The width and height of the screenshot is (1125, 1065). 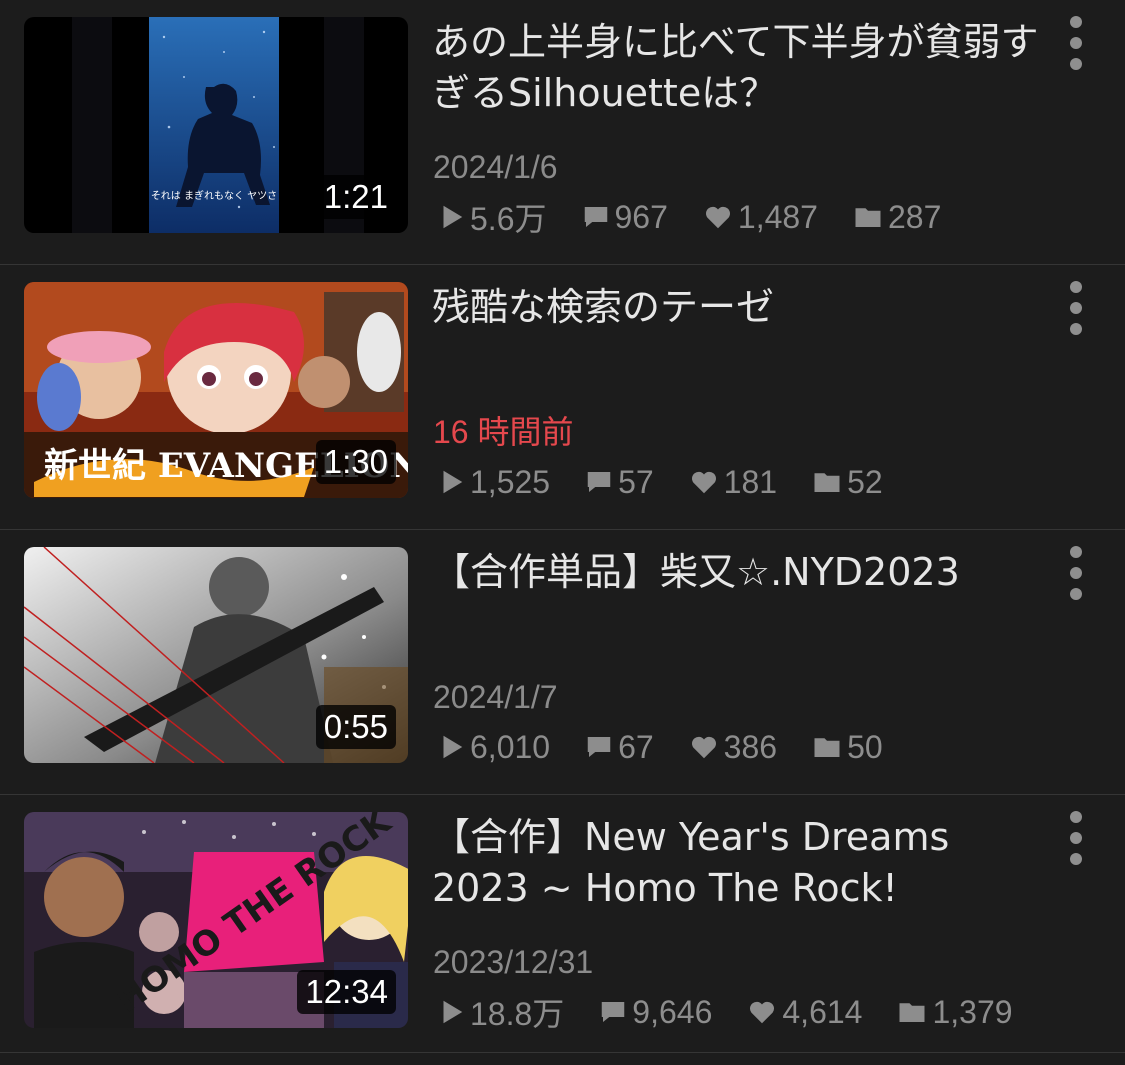 What do you see at coordinates (744, 572) in the screenshot?
I see `video-title: 【合作単品】柴又☆.NYD2023` at bounding box center [744, 572].